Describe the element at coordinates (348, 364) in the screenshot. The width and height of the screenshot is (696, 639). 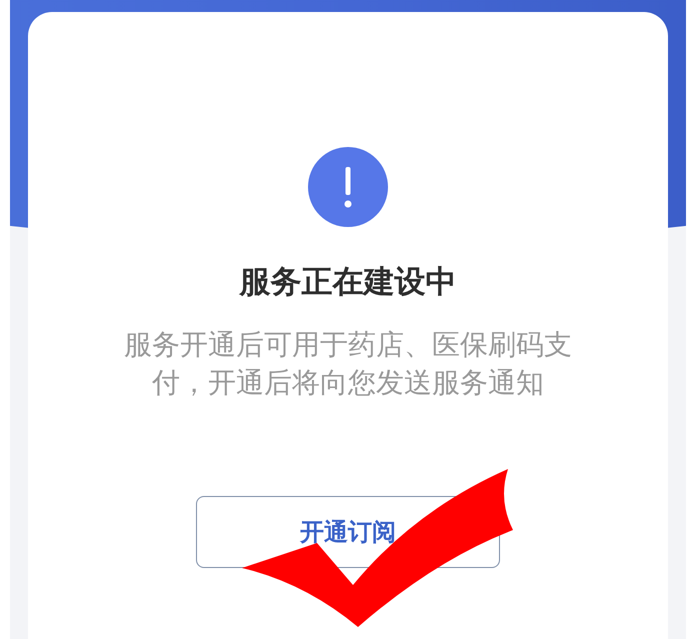
I see `notice-description: 服务开通后可用于药店、医保刷码支付，开通后将向您发送服务通知` at that location.